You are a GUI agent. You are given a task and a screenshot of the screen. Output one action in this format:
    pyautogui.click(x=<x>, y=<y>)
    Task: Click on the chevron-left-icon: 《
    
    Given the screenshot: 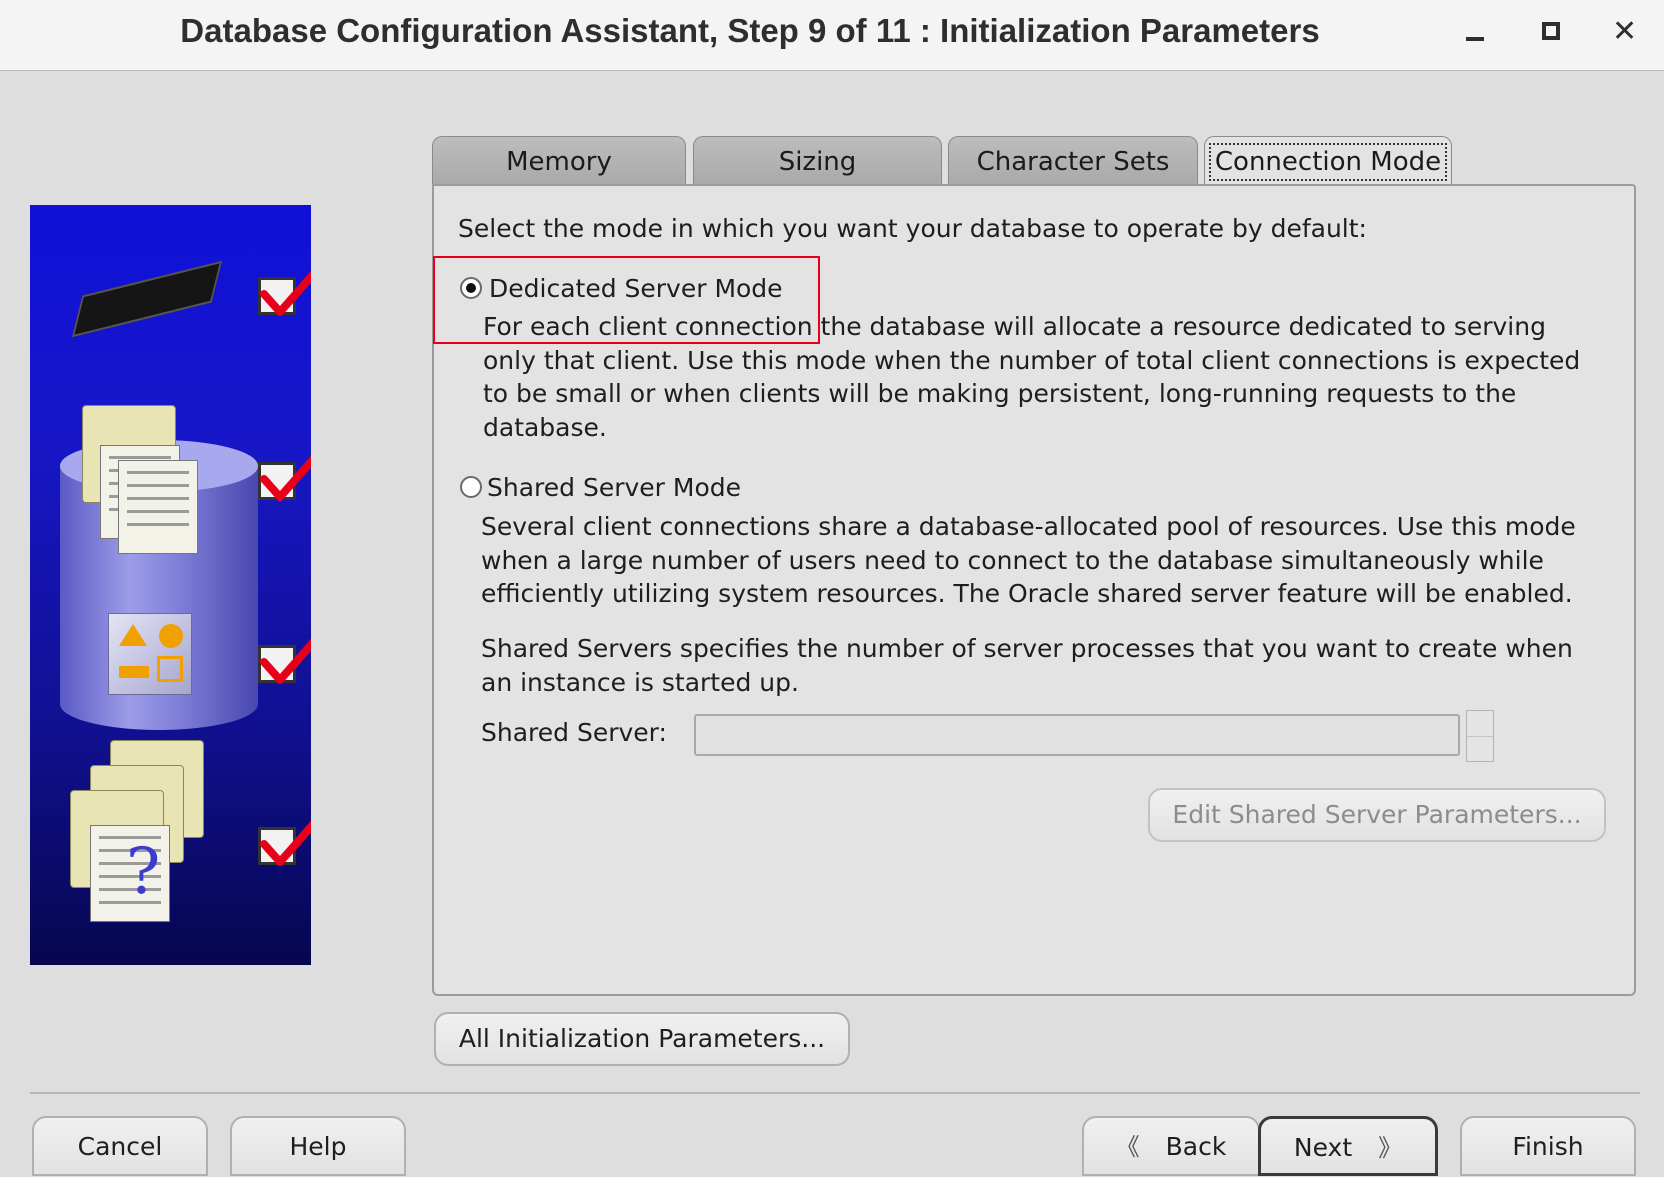 What is the action you would take?
    pyautogui.click(x=1127, y=1147)
    